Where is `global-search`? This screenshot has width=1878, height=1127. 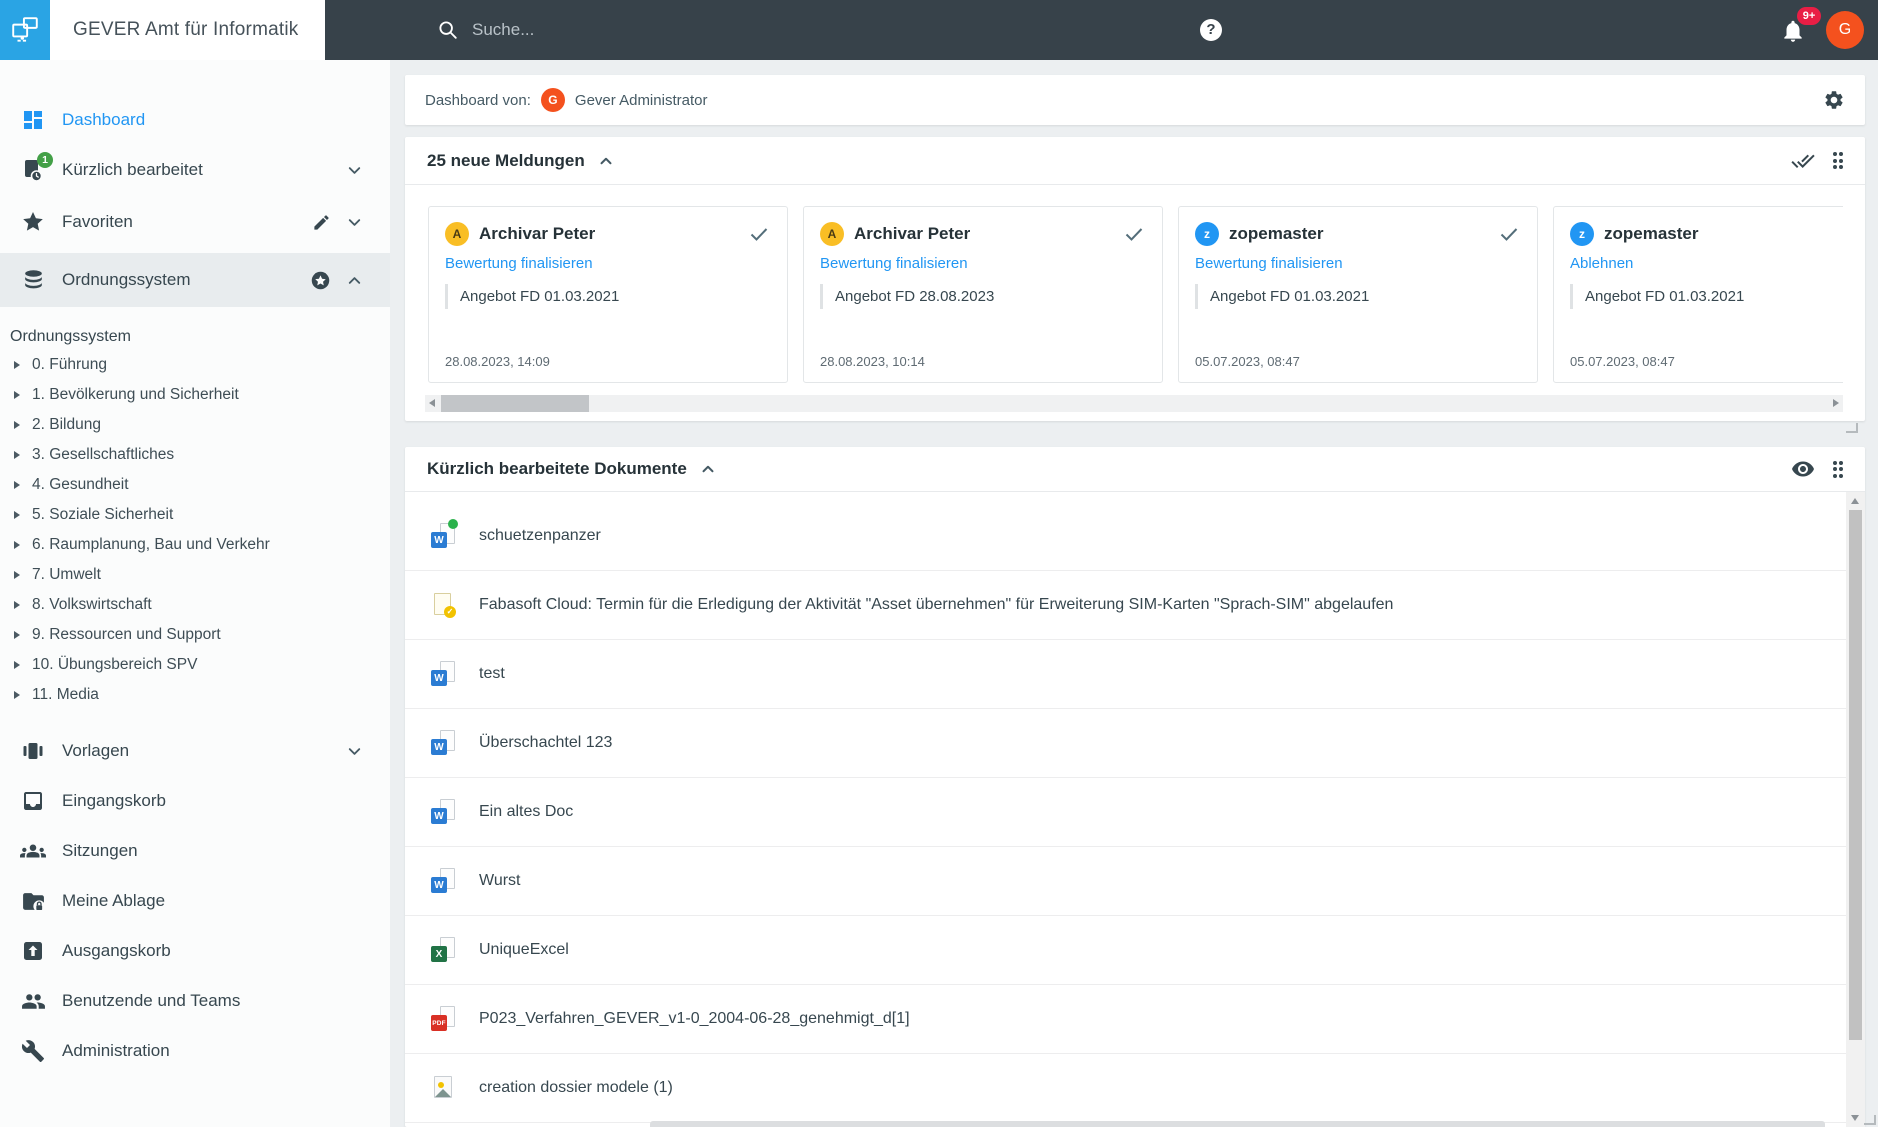
global-search is located at coordinates (664, 30).